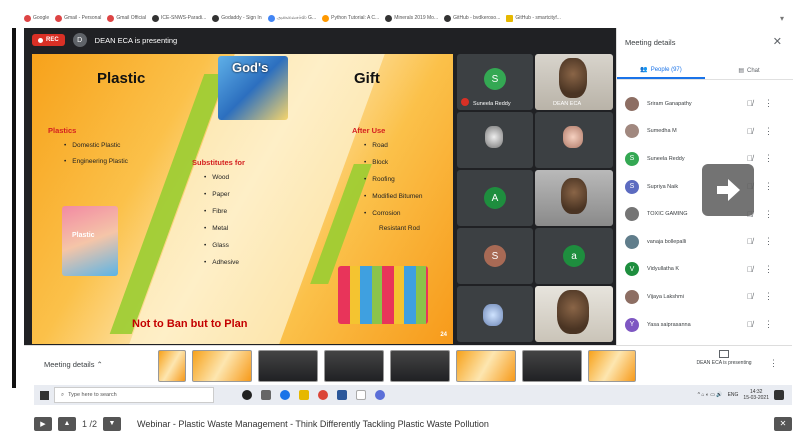 The height and width of the screenshot is (431, 796). Describe the element at coordinates (99, 364) in the screenshot. I see `chevron-up-icon: ⌃` at that location.